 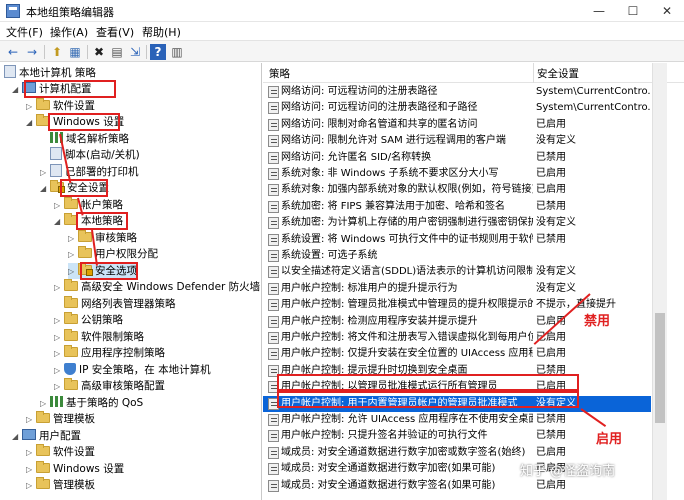 I want to click on table-row: 用户帐户控制: 将文件和注册表写入错误虚拟化到每用户位置 已启用, so click(x=457, y=338).